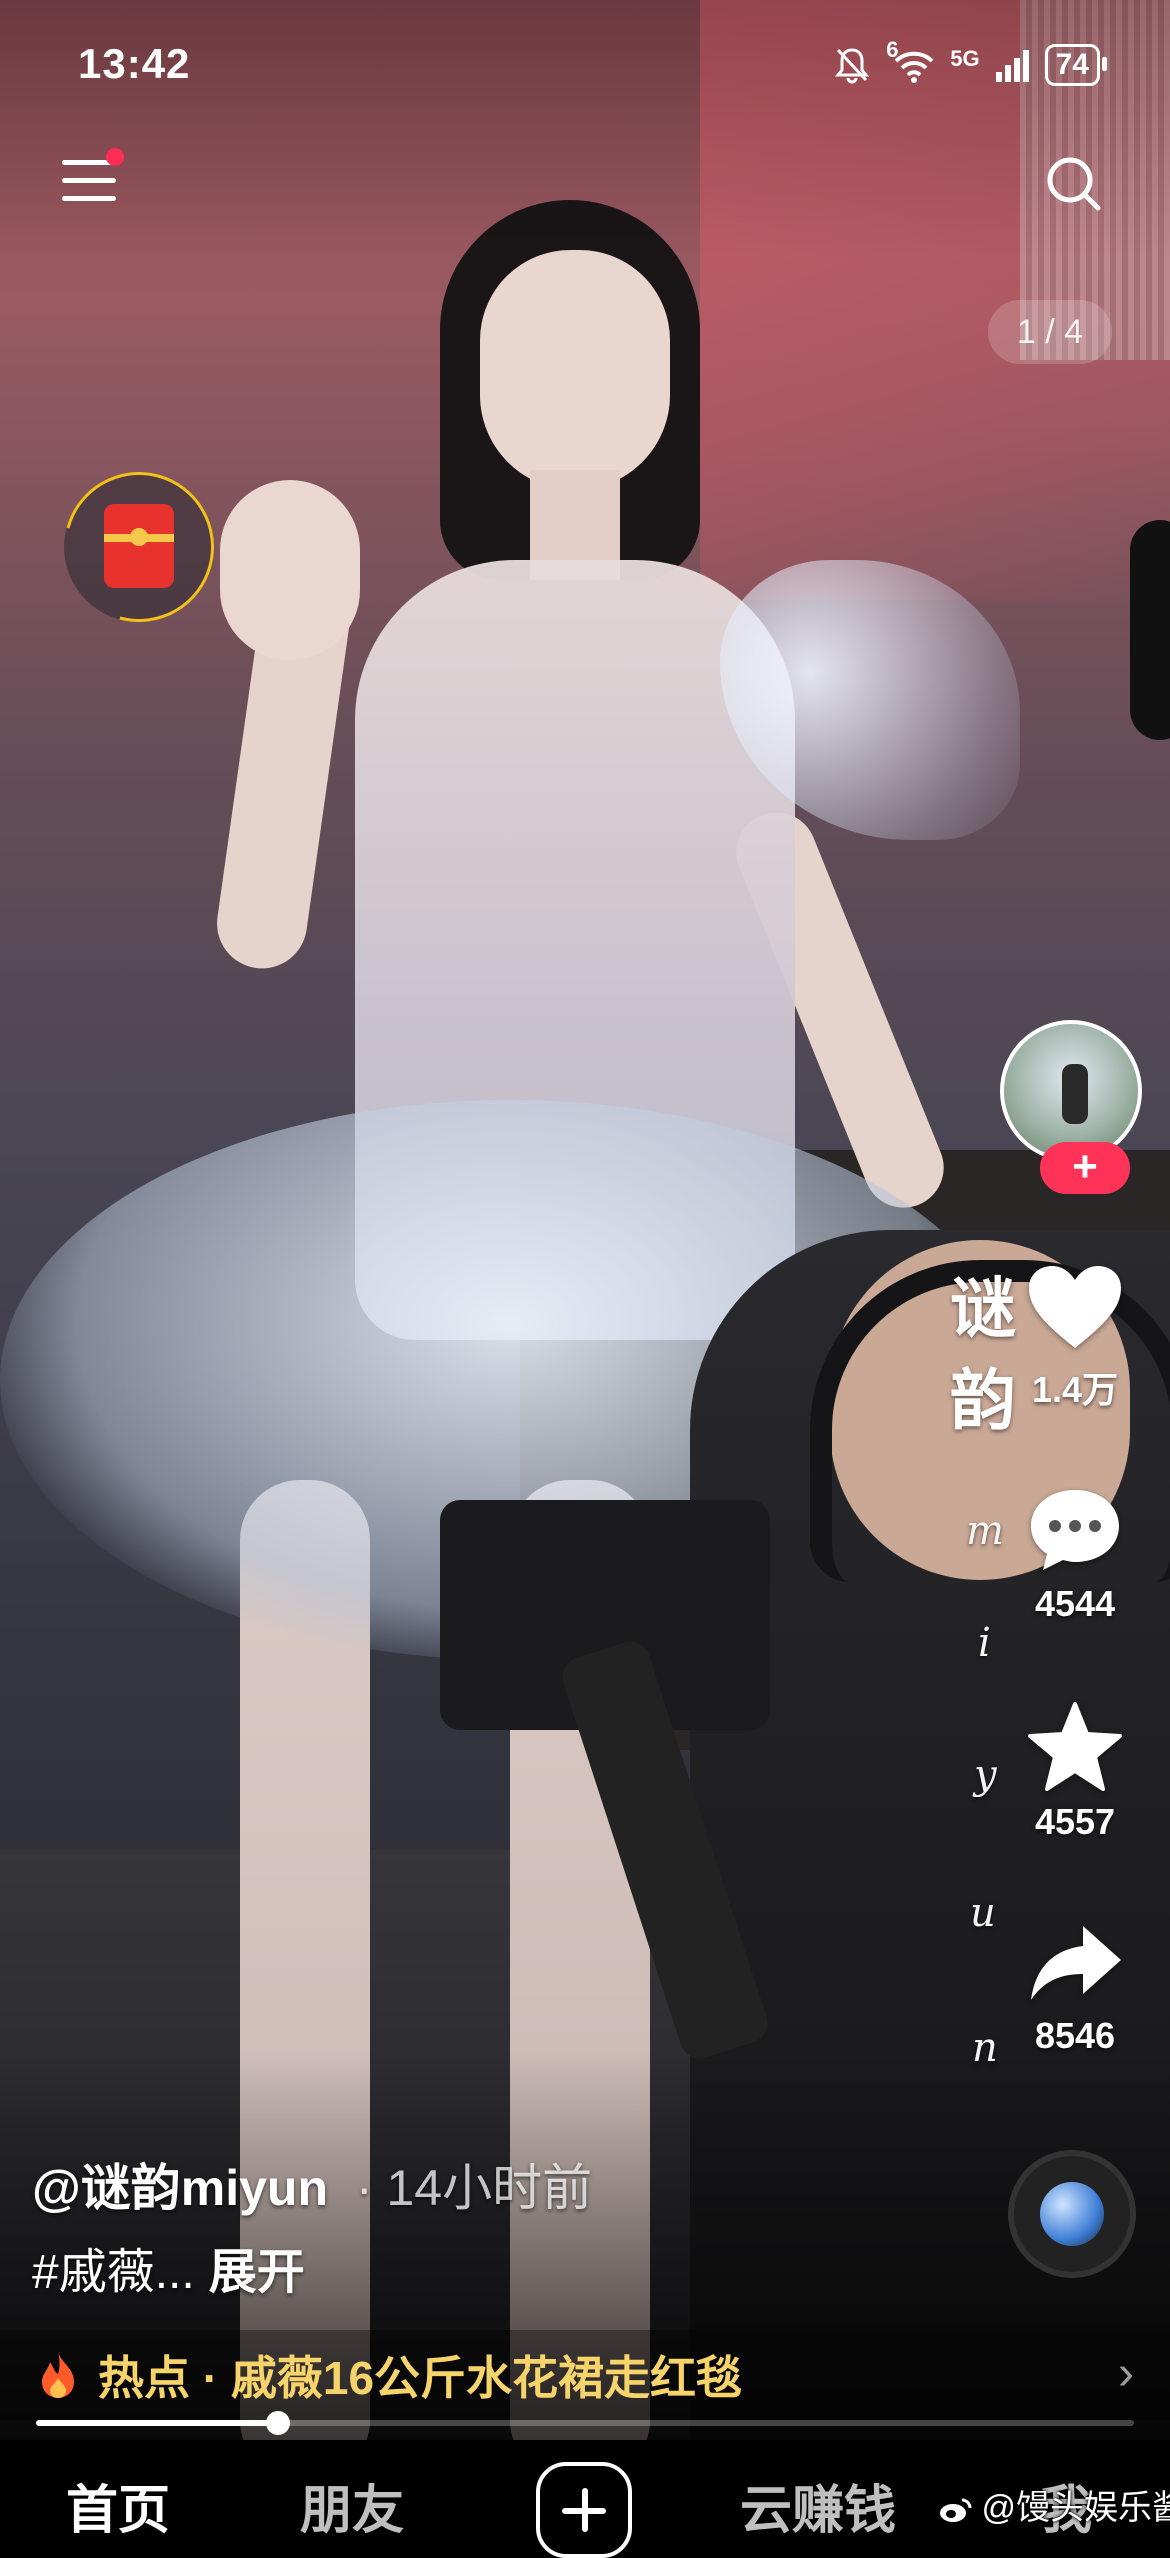 The width and height of the screenshot is (1170, 2558). Describe the element at coordinates (1076, 65) in the screenshot. I see `battery-indicator: 74` at that location.